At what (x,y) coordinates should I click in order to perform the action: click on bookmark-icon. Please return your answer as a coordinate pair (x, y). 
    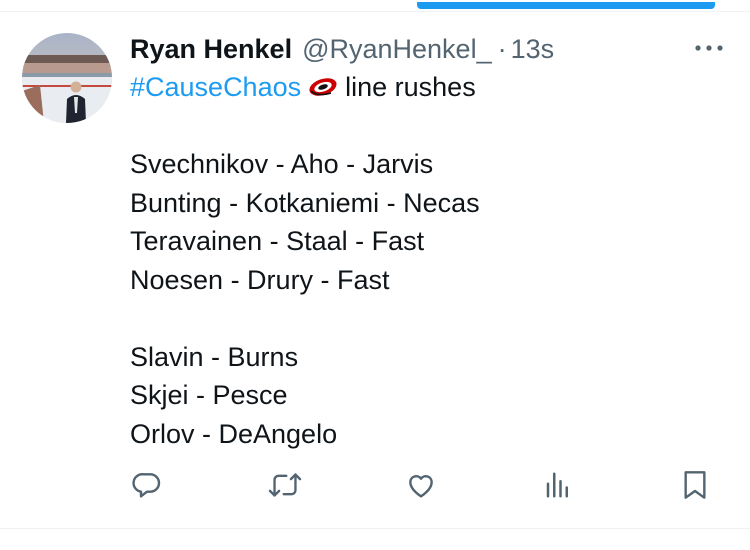
    Looking at the image, I should click on (695, 485).